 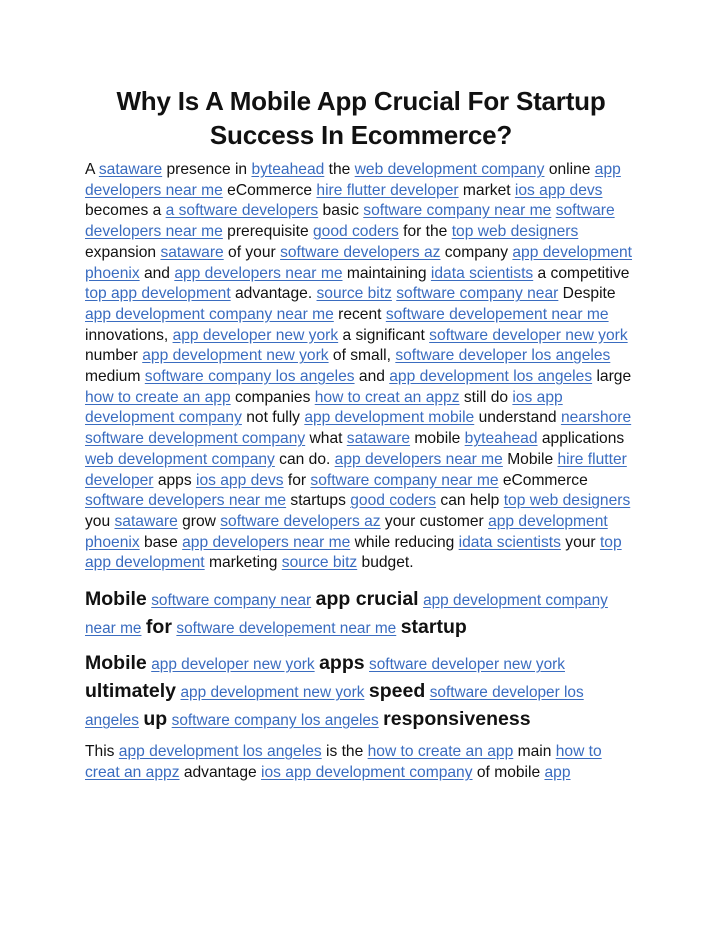 What do you see at coordinates (397, 691) in the screenshot?
I see `heading-text: speed` at bounding box center [397, 691].